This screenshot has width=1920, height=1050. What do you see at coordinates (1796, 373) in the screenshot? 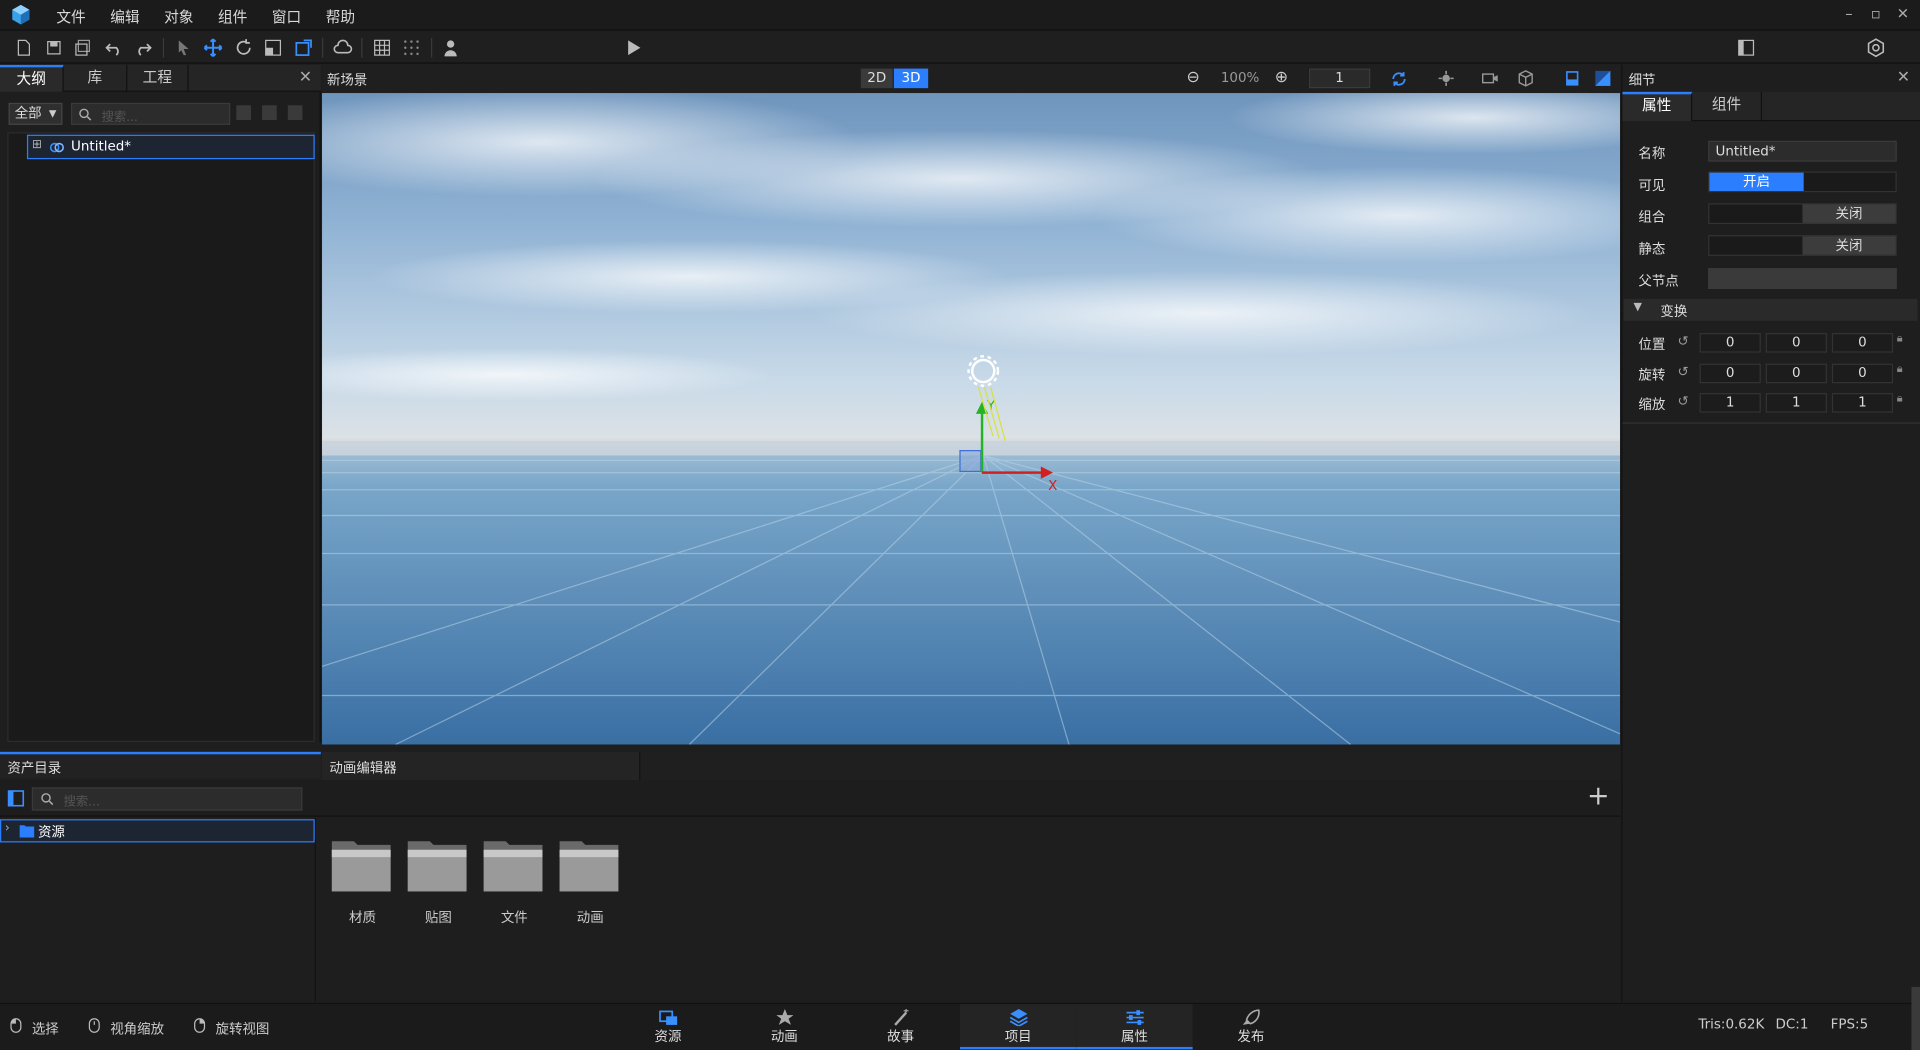
I see `rotation-y-input: 0` at bounding box center [1796, 373].